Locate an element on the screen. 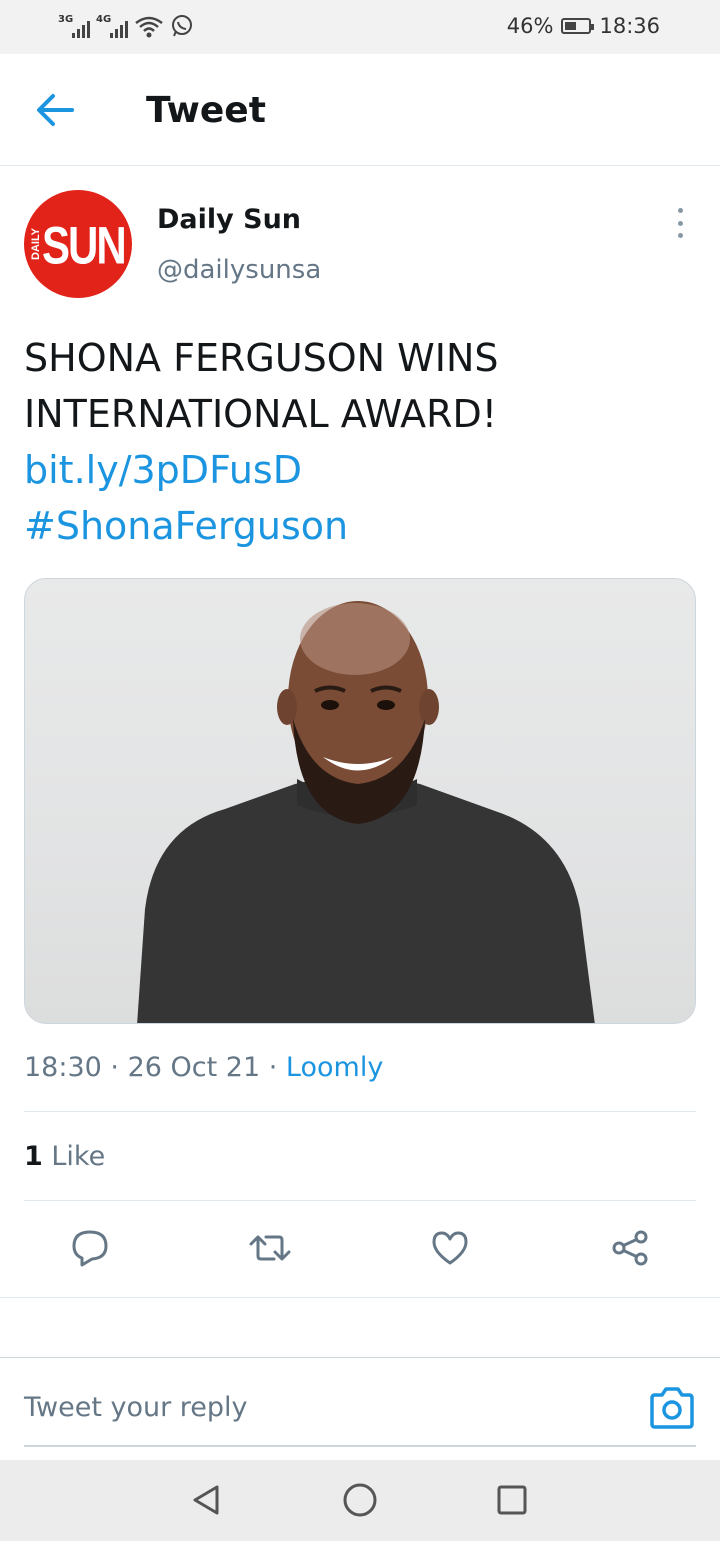 This screenshot has height=1541, width=720. tweet-timestamp: 18:30 · 26 Oct 21 · Loomly is located at coordinates (203, 1067).